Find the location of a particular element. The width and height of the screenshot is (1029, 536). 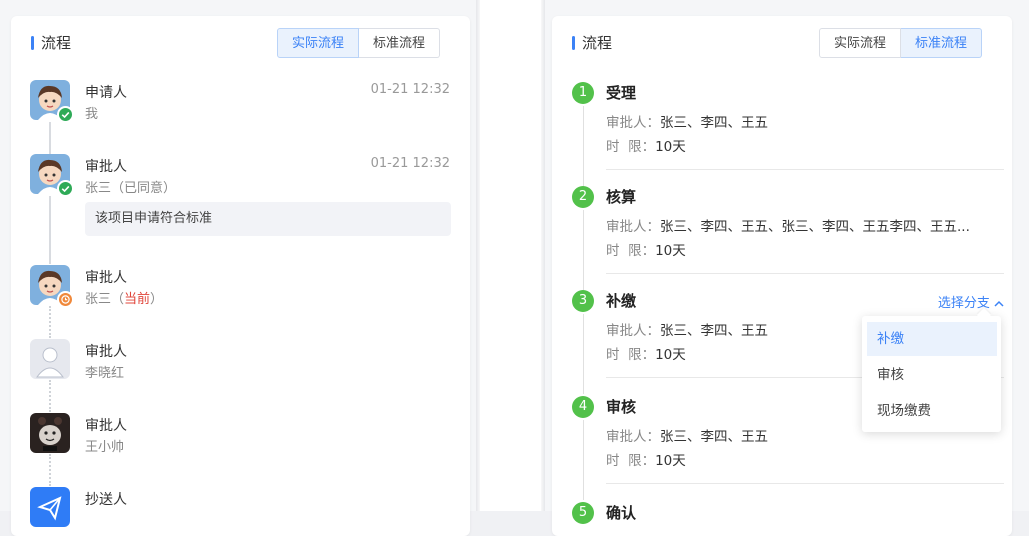

flow-item-applicant: 申请人 我 01-21 12:32 is located at coordinates (240, 110).